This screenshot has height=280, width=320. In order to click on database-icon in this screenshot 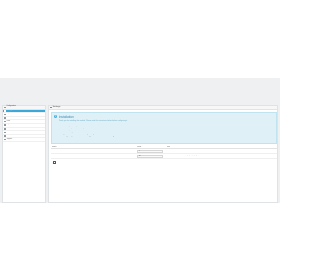, I will do `click(5, 132)`.